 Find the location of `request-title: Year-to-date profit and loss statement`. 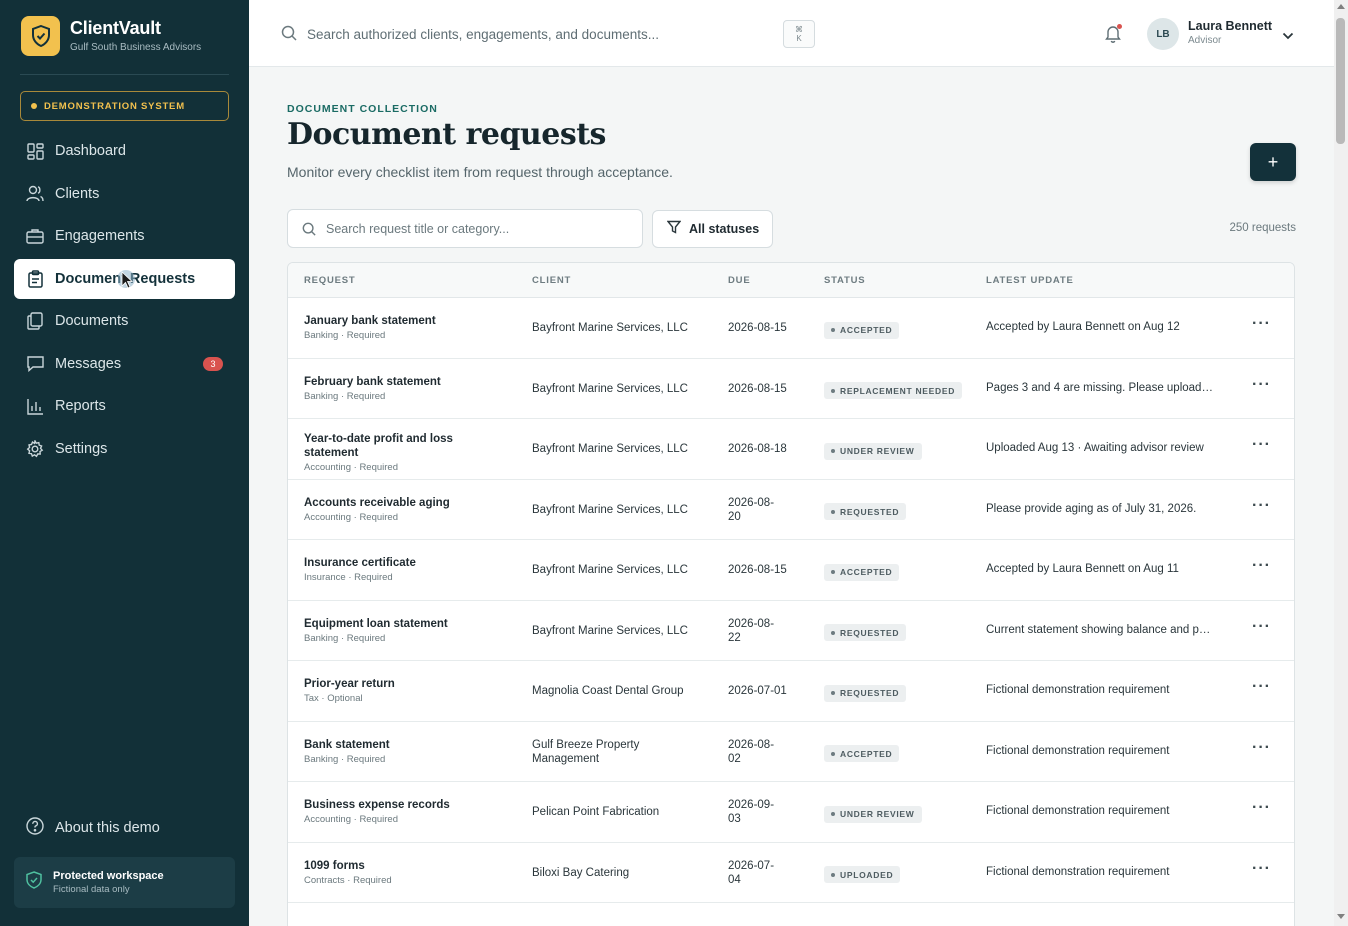

request-title: Year-to-date profit and loss statement is located at coordinates (384, 446).